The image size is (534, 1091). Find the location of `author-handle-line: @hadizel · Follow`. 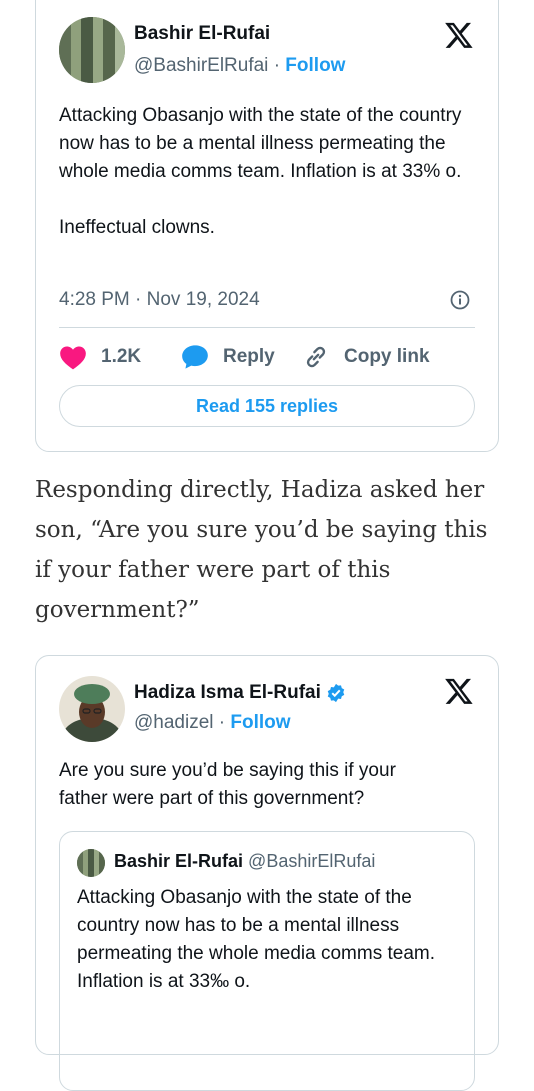

author-handle-line: @hadizel · Follow is located at coordinates (212, 723).